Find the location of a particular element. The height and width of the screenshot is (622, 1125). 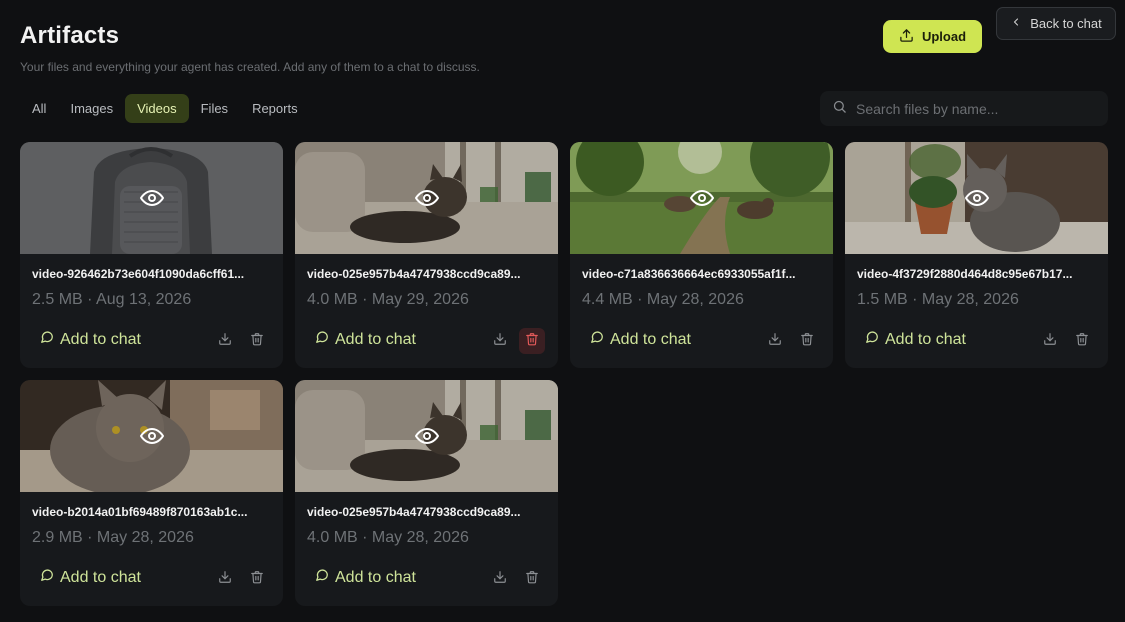

tab-label: Images is located at coordinates (92, 108).